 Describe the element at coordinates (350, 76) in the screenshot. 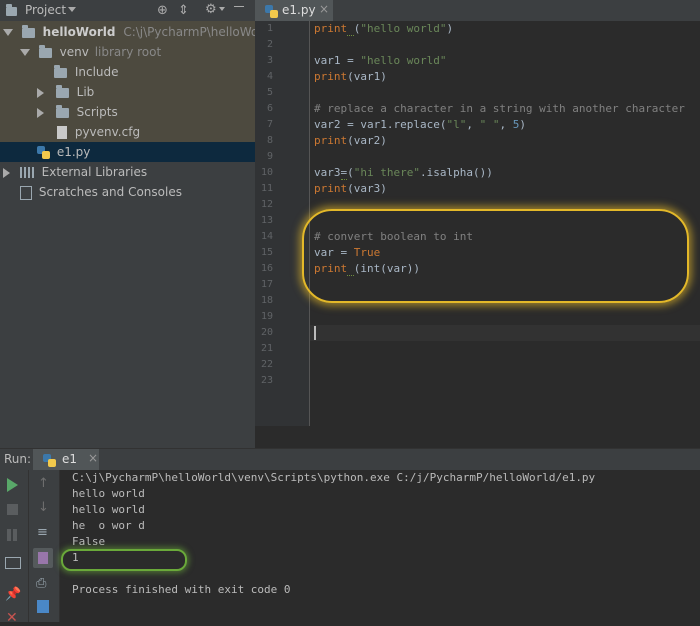

I see `code-line-4: print(var1)` at that location.